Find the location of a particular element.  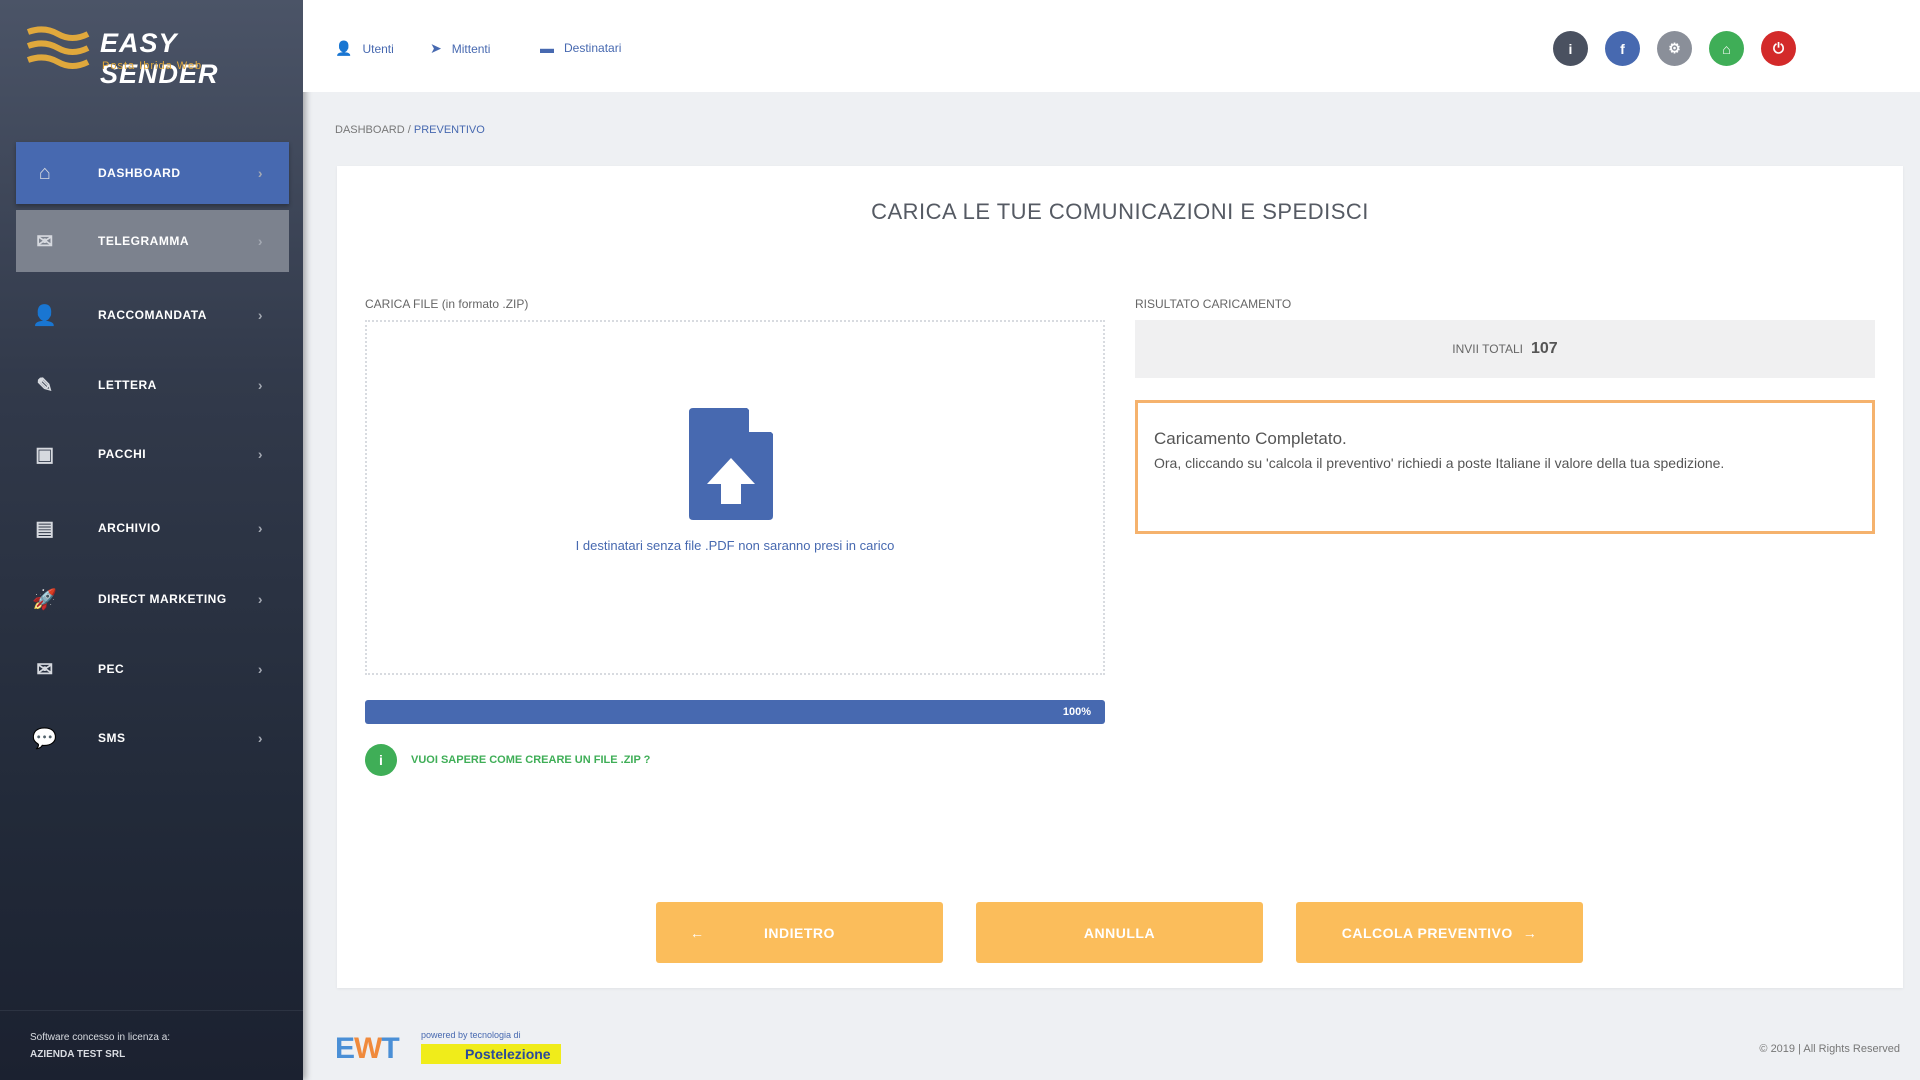

easy-sender-logo: EASY SENDER Posta Ibrida Web is located at coordinates (154, 56).